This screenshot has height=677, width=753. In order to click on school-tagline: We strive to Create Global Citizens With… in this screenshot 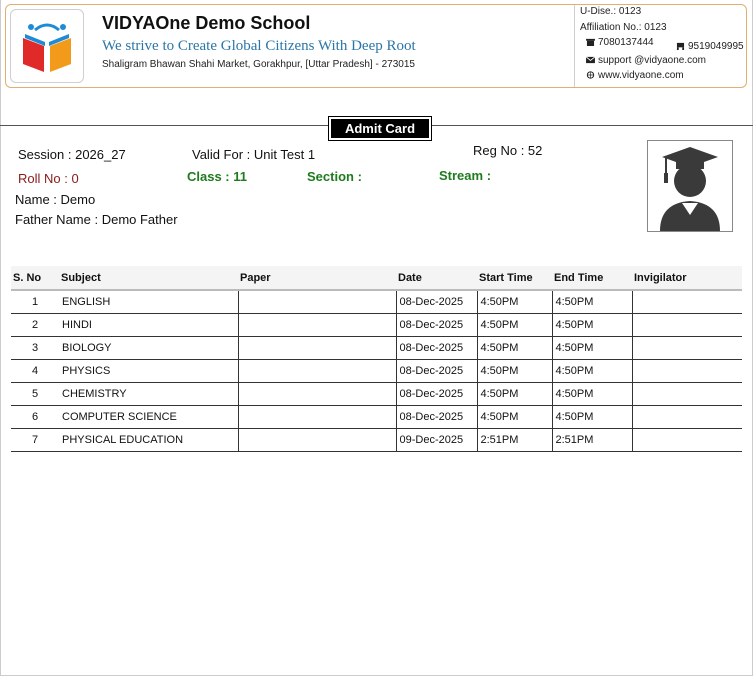, I will do `click(259, 46)`.